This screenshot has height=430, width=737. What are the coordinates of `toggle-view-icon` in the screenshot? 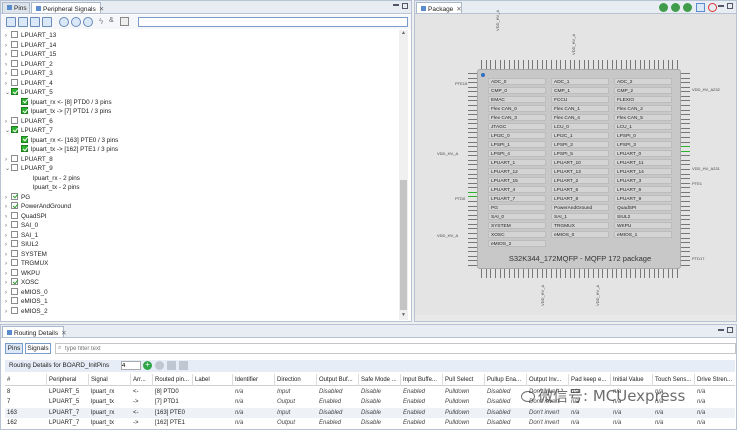 It's located at (700, 7).